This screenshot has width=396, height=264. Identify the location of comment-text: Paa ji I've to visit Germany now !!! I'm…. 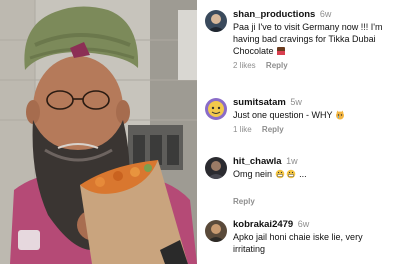
(308, 39).